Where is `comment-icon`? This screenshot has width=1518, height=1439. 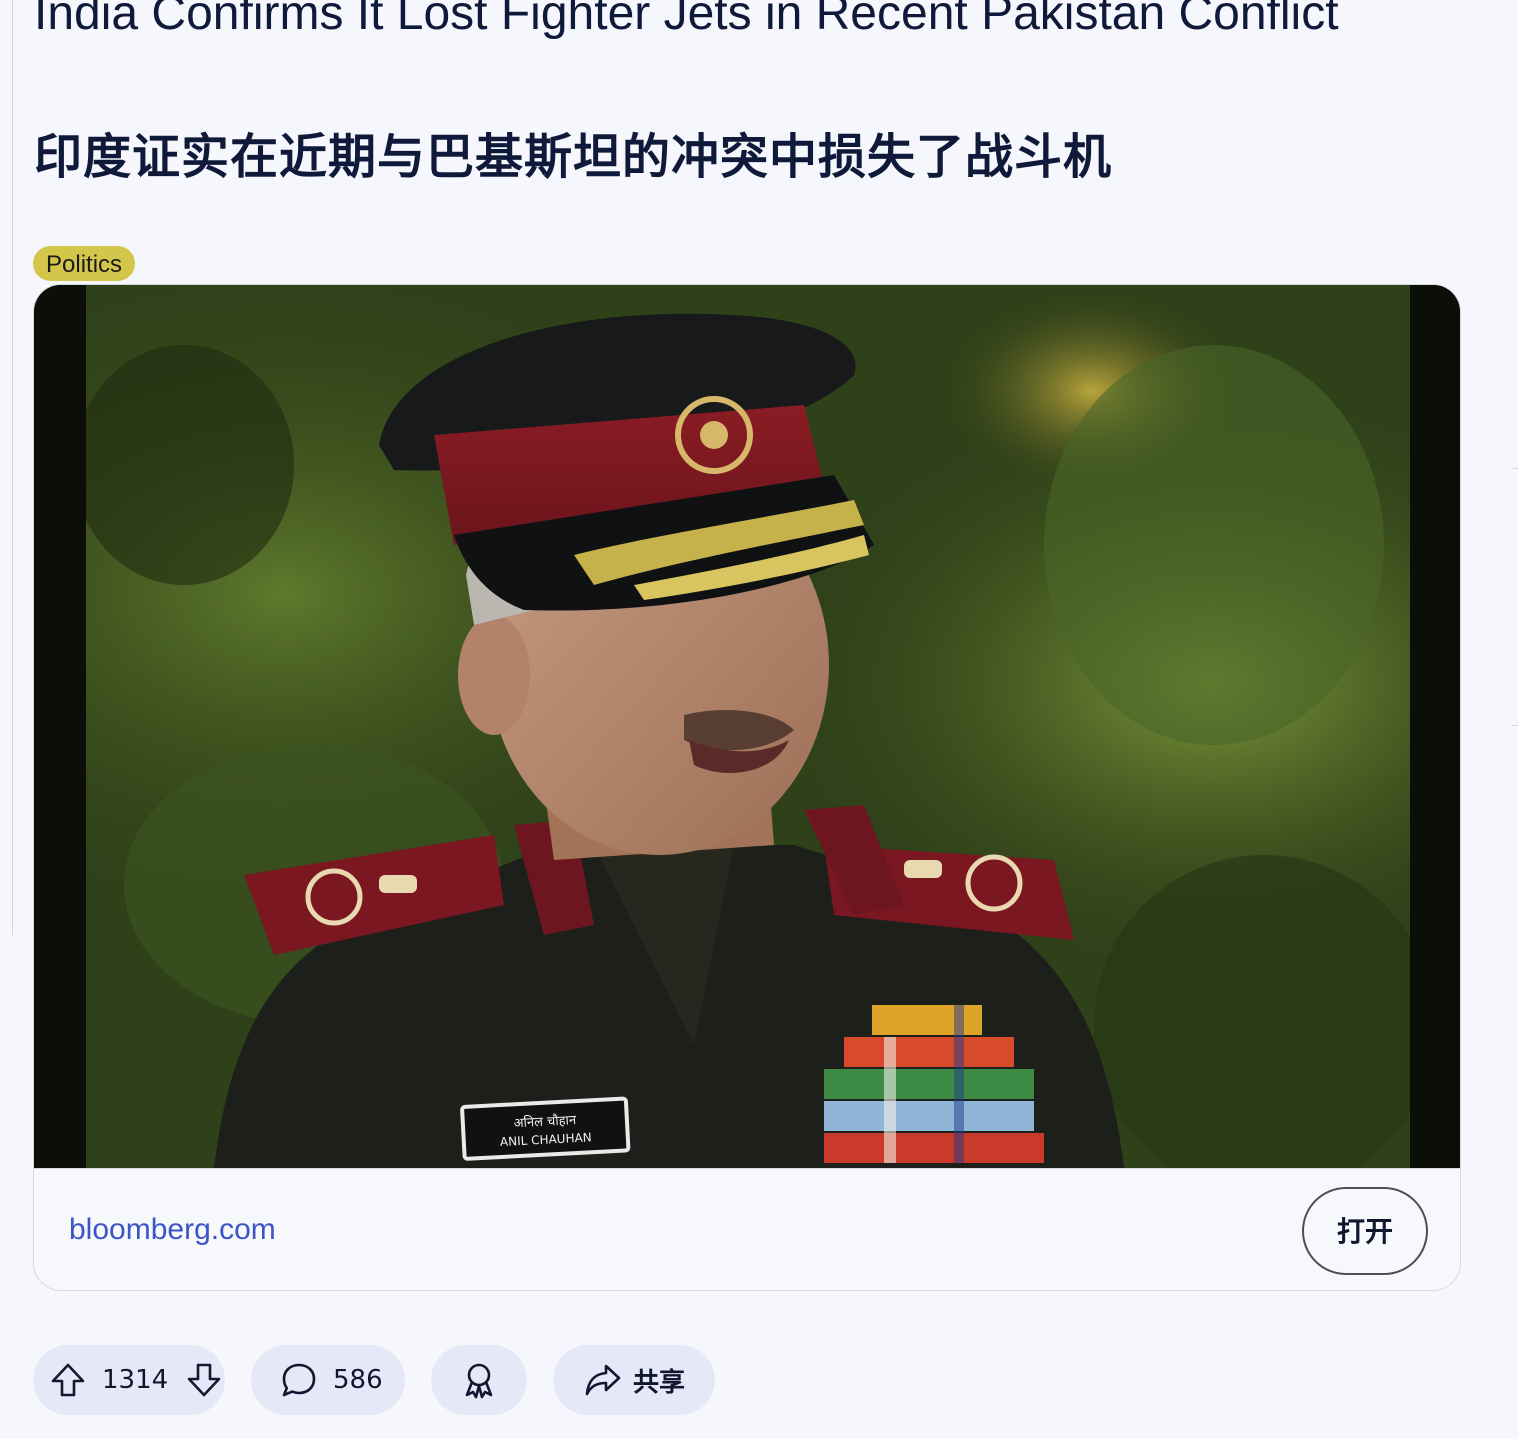
comment-icon is located at coordinates (299, 1380).